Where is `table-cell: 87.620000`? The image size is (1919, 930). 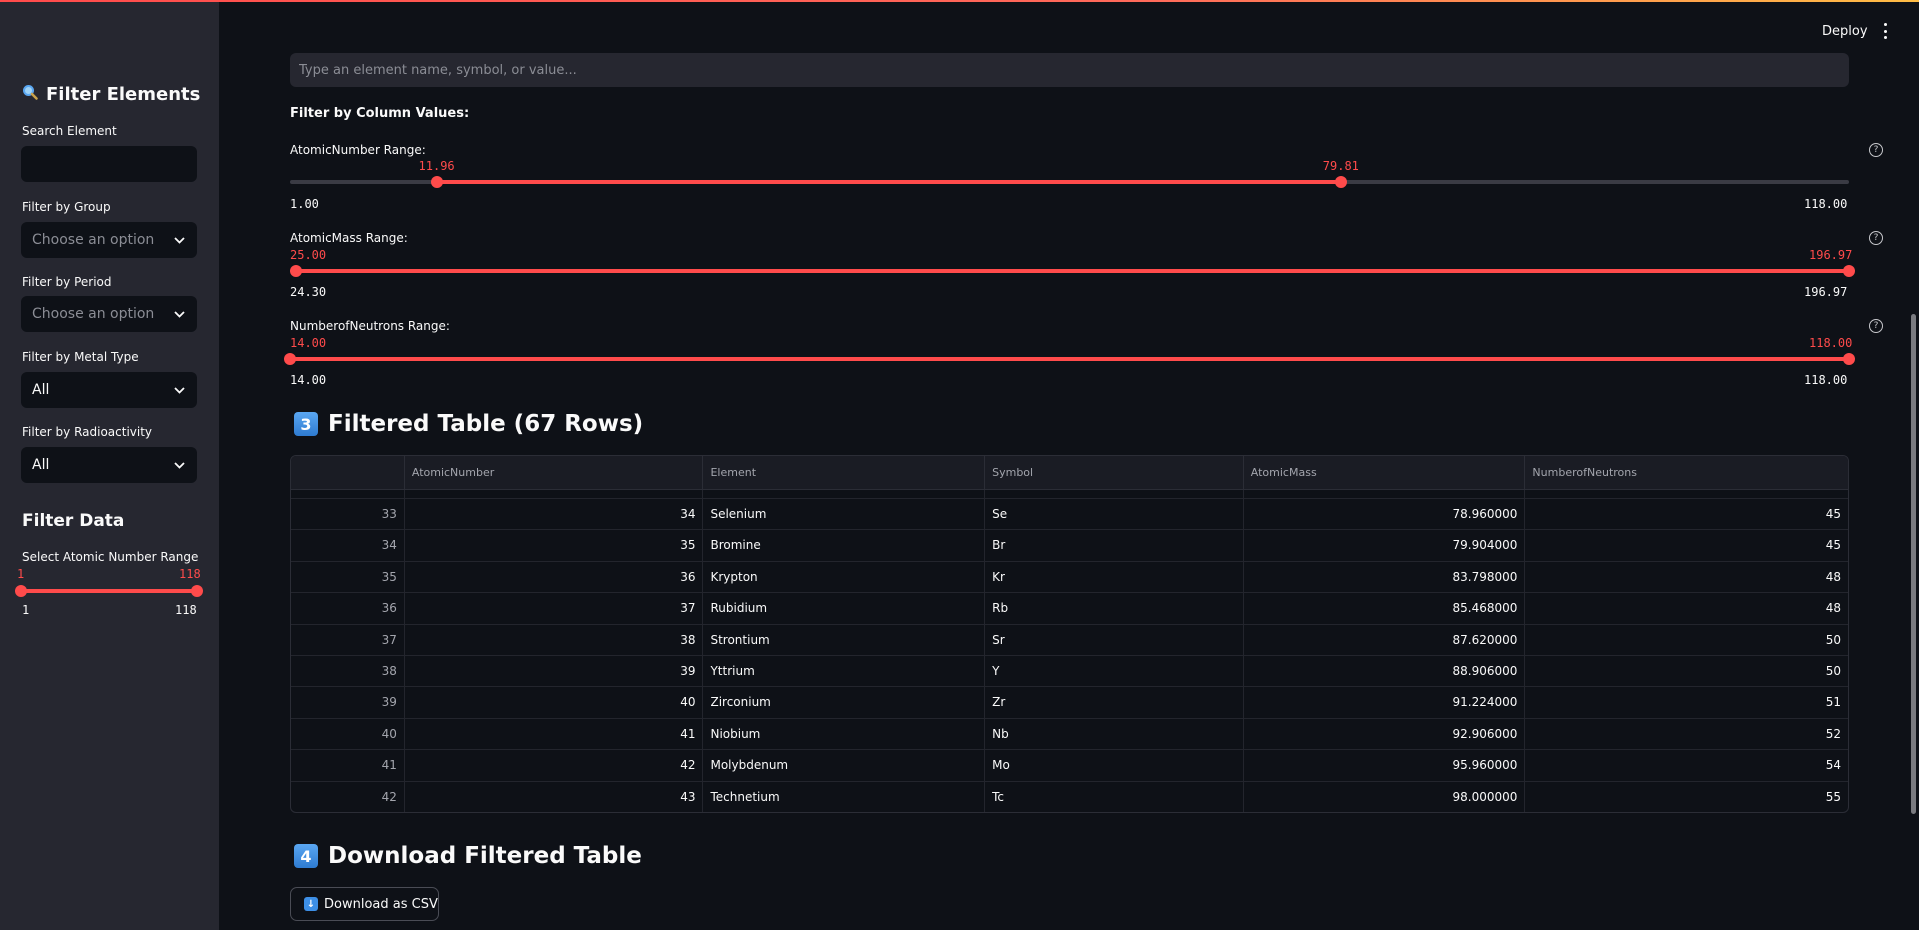
table-cell: 87.620000 is located at coordinates (1385, 639).